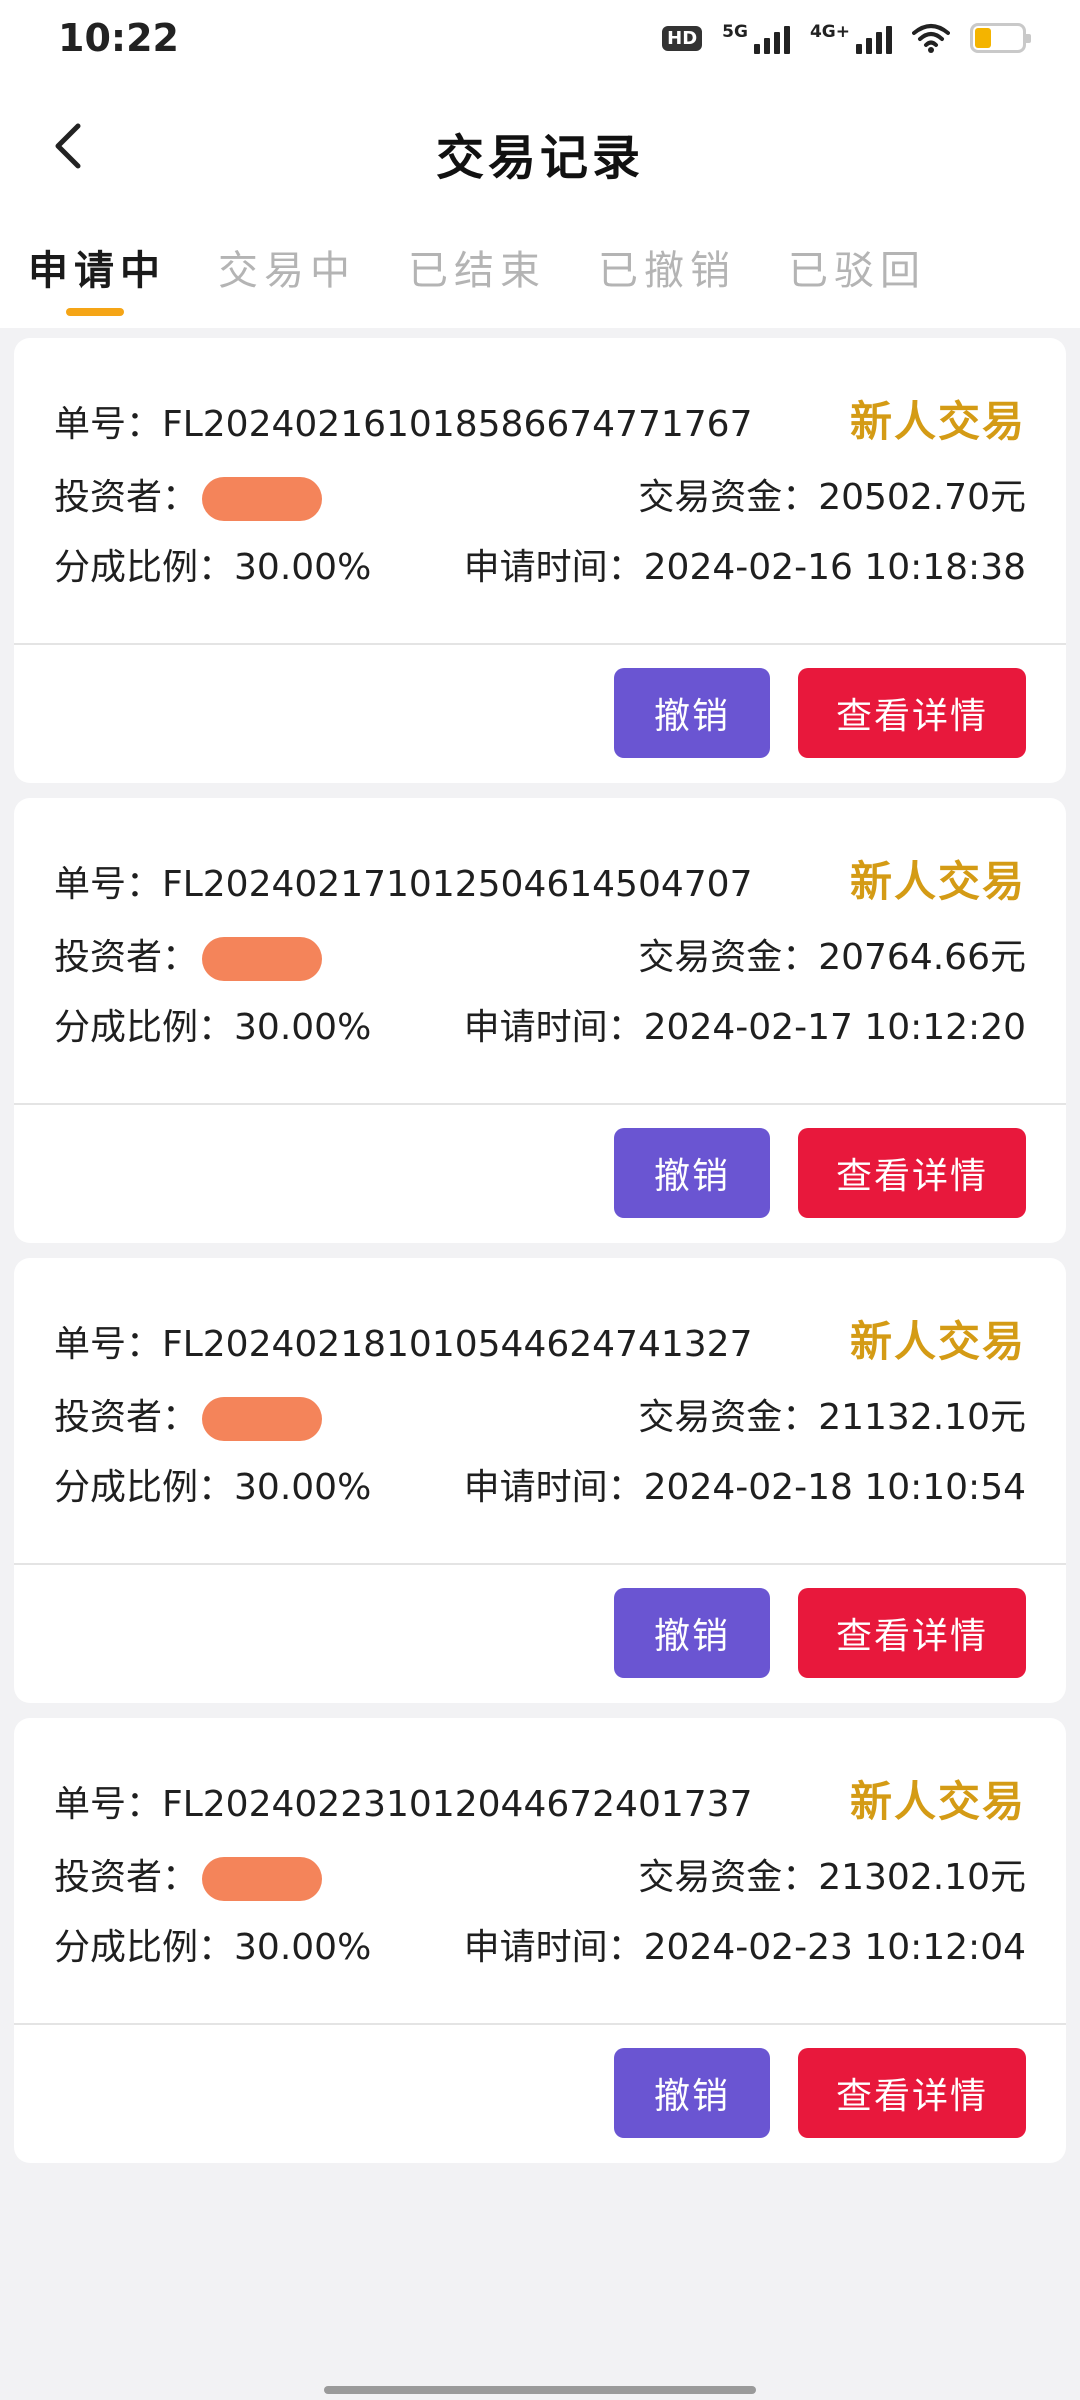 This screenshot has width=1080, height=2400. Describe the element at coordinates (682, 38) in the screenshot. I see `hd-icon: HD` at that location.